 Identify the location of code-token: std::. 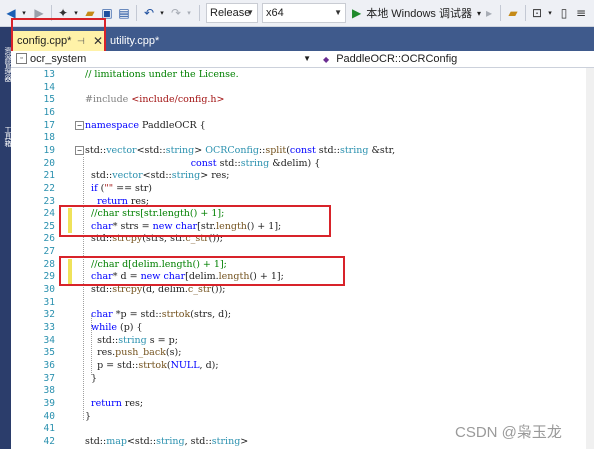
(96, 150).